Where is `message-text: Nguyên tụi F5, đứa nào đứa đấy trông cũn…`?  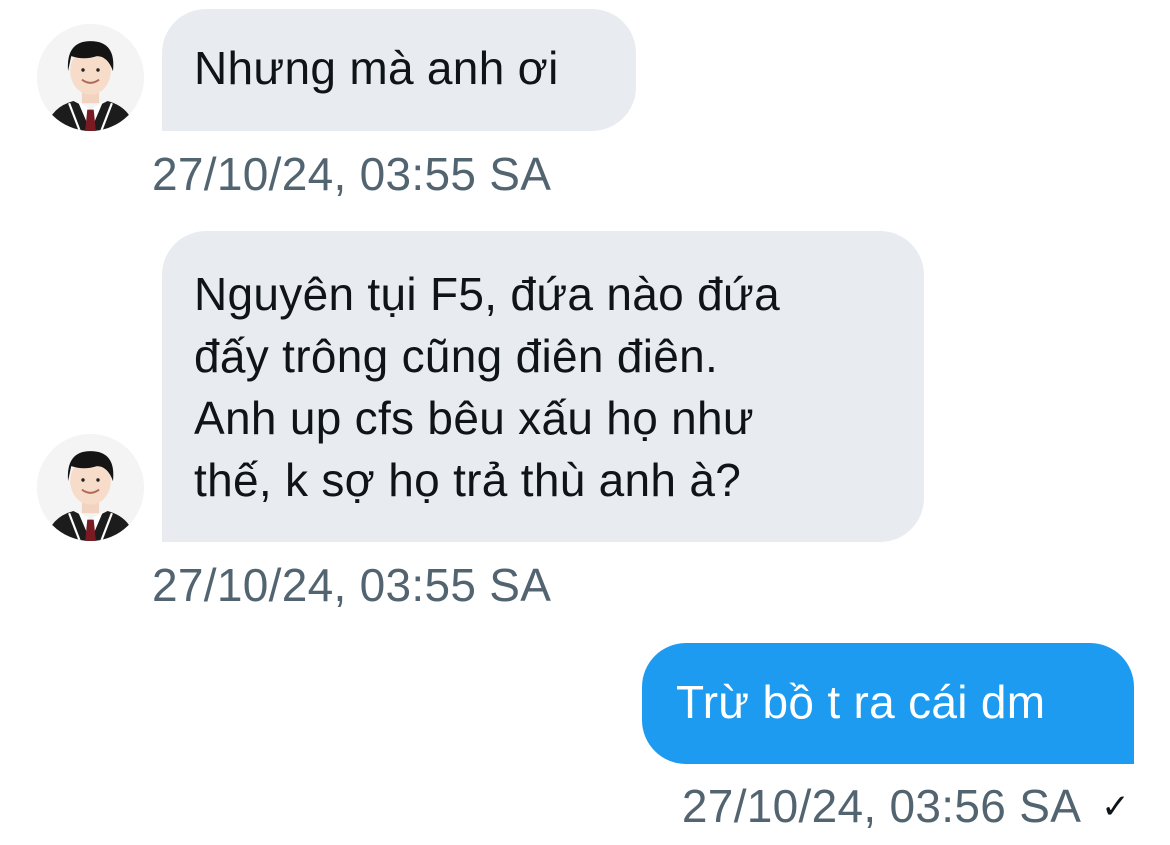
message-text: Nguyên tụi F5, đứa nào đứa đấy trông cũn… is located at coordinates (487, 387).